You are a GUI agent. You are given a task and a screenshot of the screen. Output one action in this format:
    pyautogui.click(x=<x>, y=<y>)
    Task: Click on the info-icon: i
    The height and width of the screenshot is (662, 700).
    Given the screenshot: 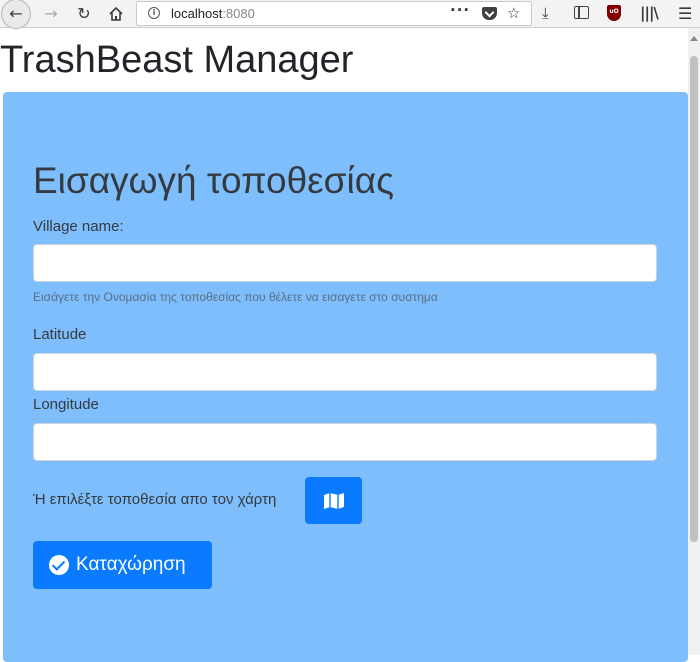 What is the action you would take?
    pyautogui.click(x=154, y=13)
    